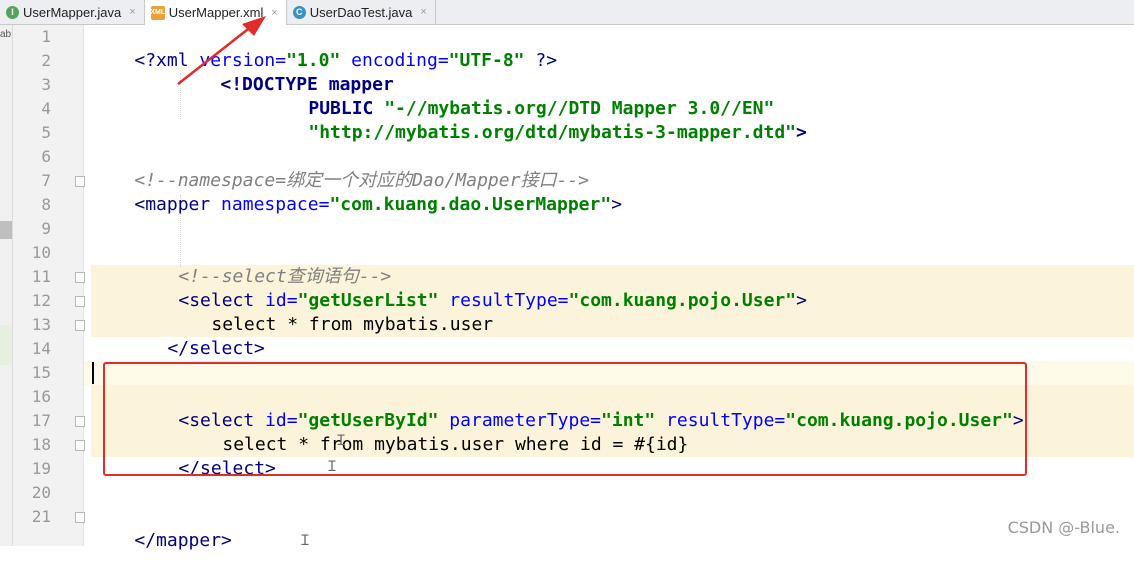  I want to click on code-line-1: <?xml version="1.0" encoding="UTF-8" ?>, so click(324, 48).